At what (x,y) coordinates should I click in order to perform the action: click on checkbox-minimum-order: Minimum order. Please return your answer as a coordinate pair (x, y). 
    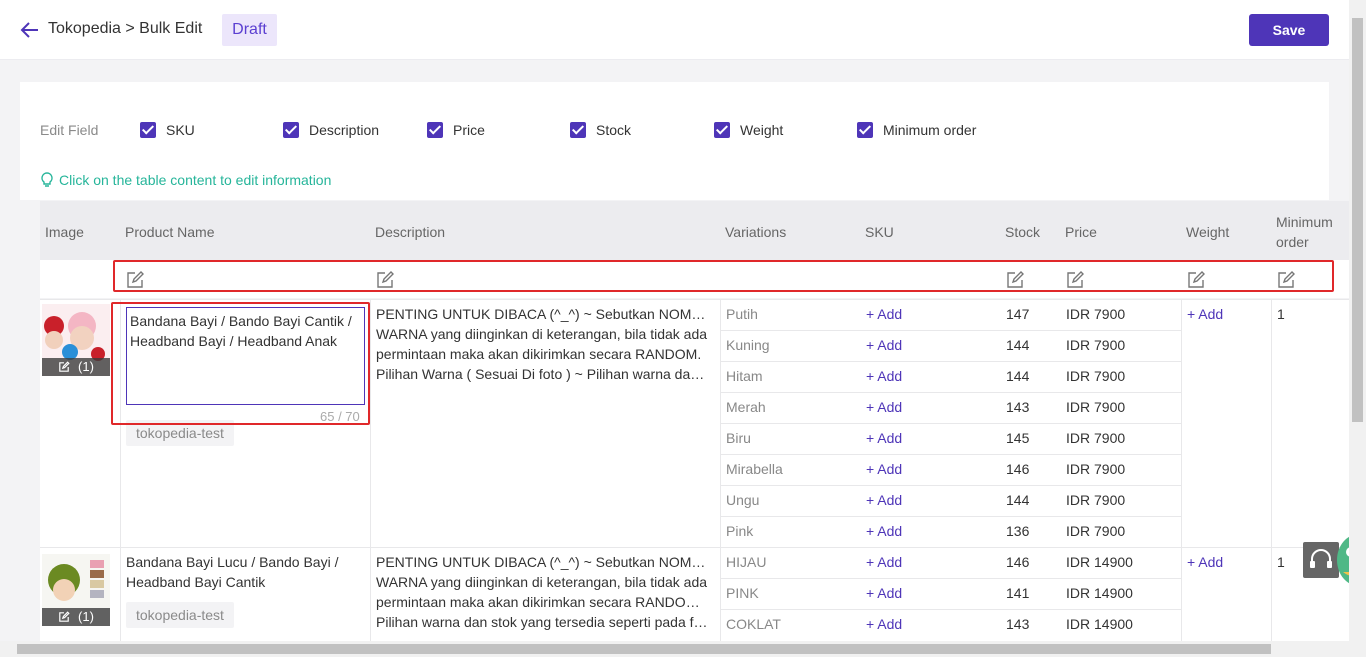
    Looking at the image, I should click on (916, 130).